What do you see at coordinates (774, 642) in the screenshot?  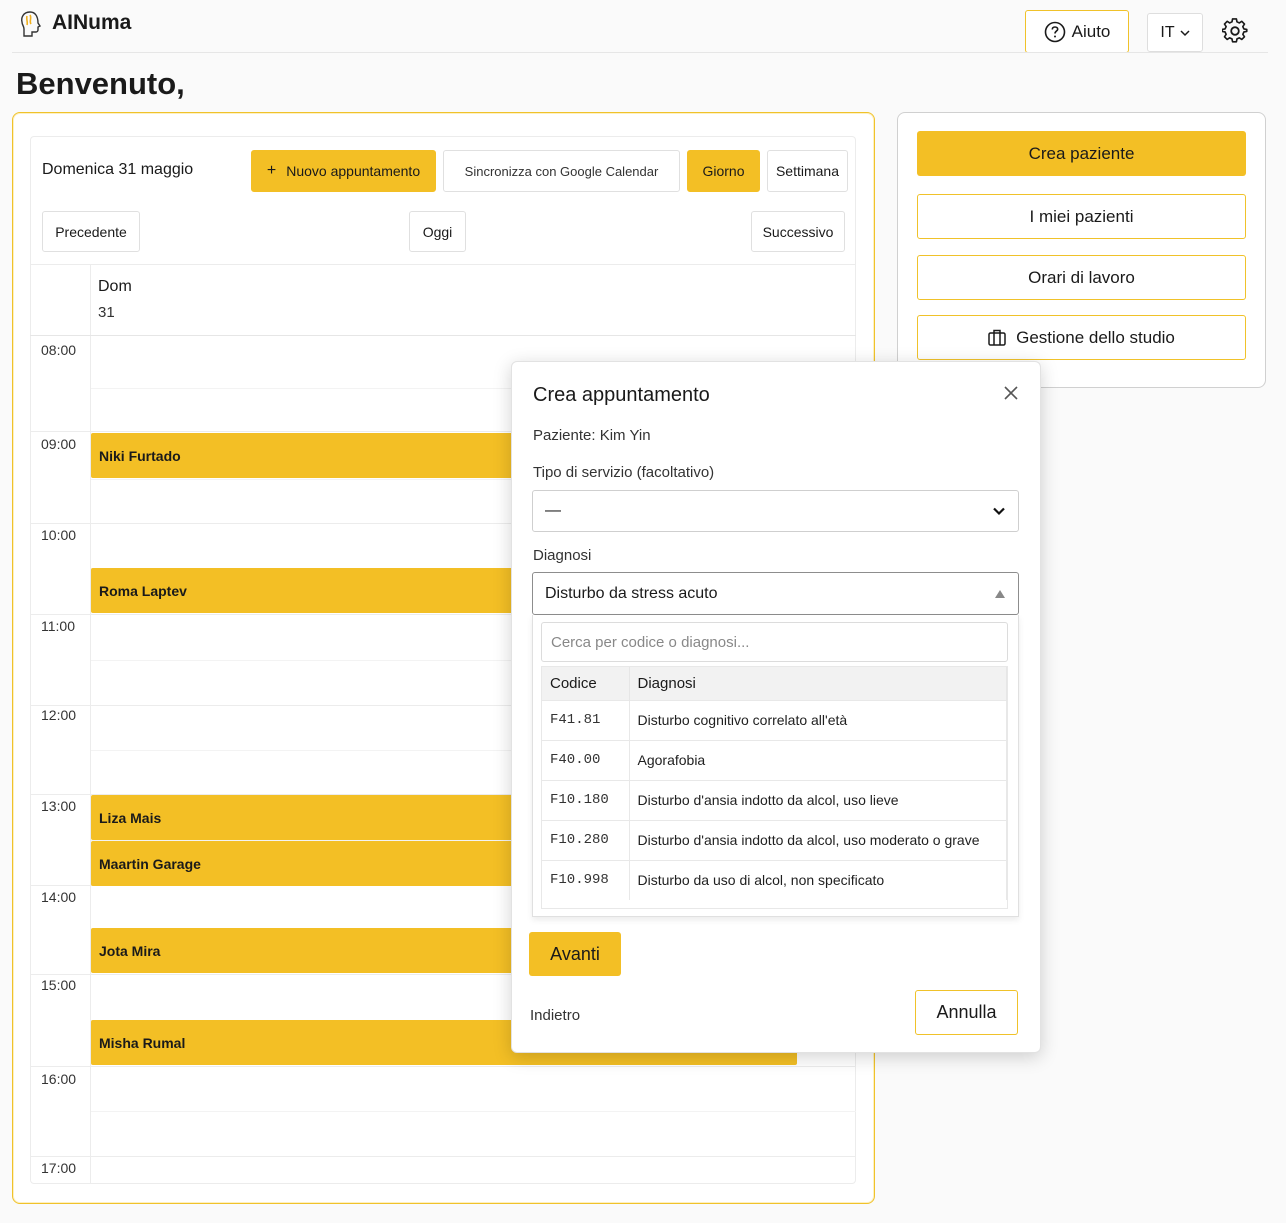 I see `diagnosis-search-input` at bounding box center [774, 642].